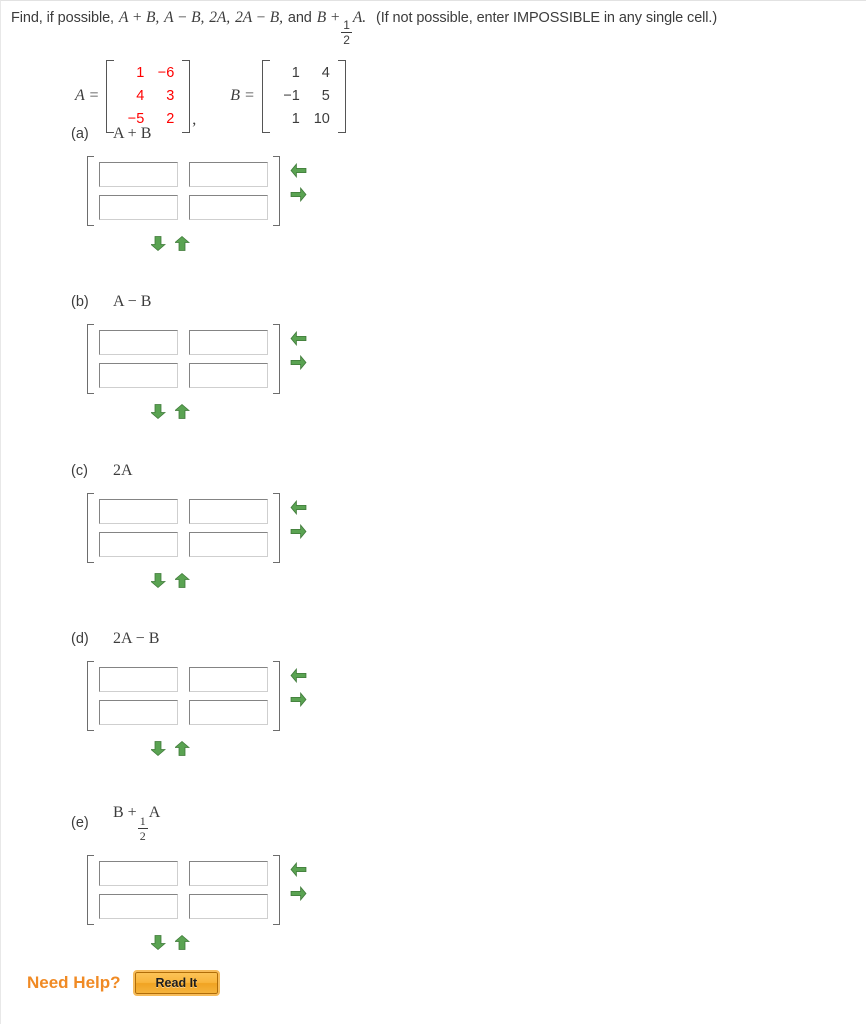 Image resolution: width=866 pixels, height=1024 pixels. I want to click on matrix-b-label: B =, so click(242, 96).